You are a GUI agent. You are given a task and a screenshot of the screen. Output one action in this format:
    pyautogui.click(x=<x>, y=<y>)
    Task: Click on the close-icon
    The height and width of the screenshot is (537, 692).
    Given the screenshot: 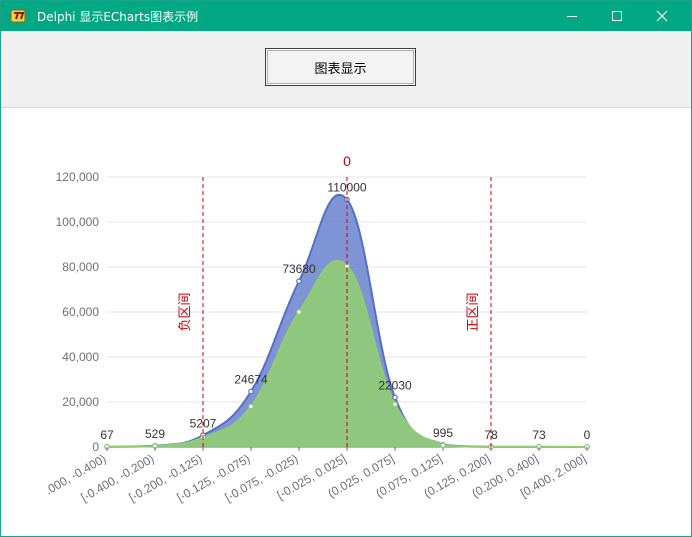 What is the action you would take?
    pyautogui.click(x=662, y=16)
    